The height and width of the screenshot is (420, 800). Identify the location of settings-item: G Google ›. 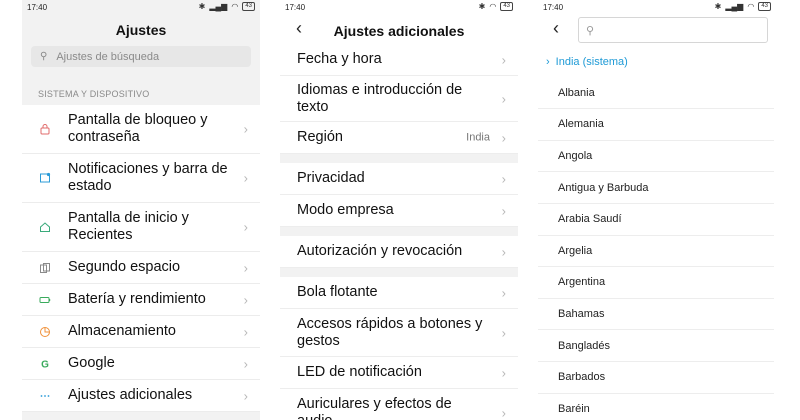
(141, 364).